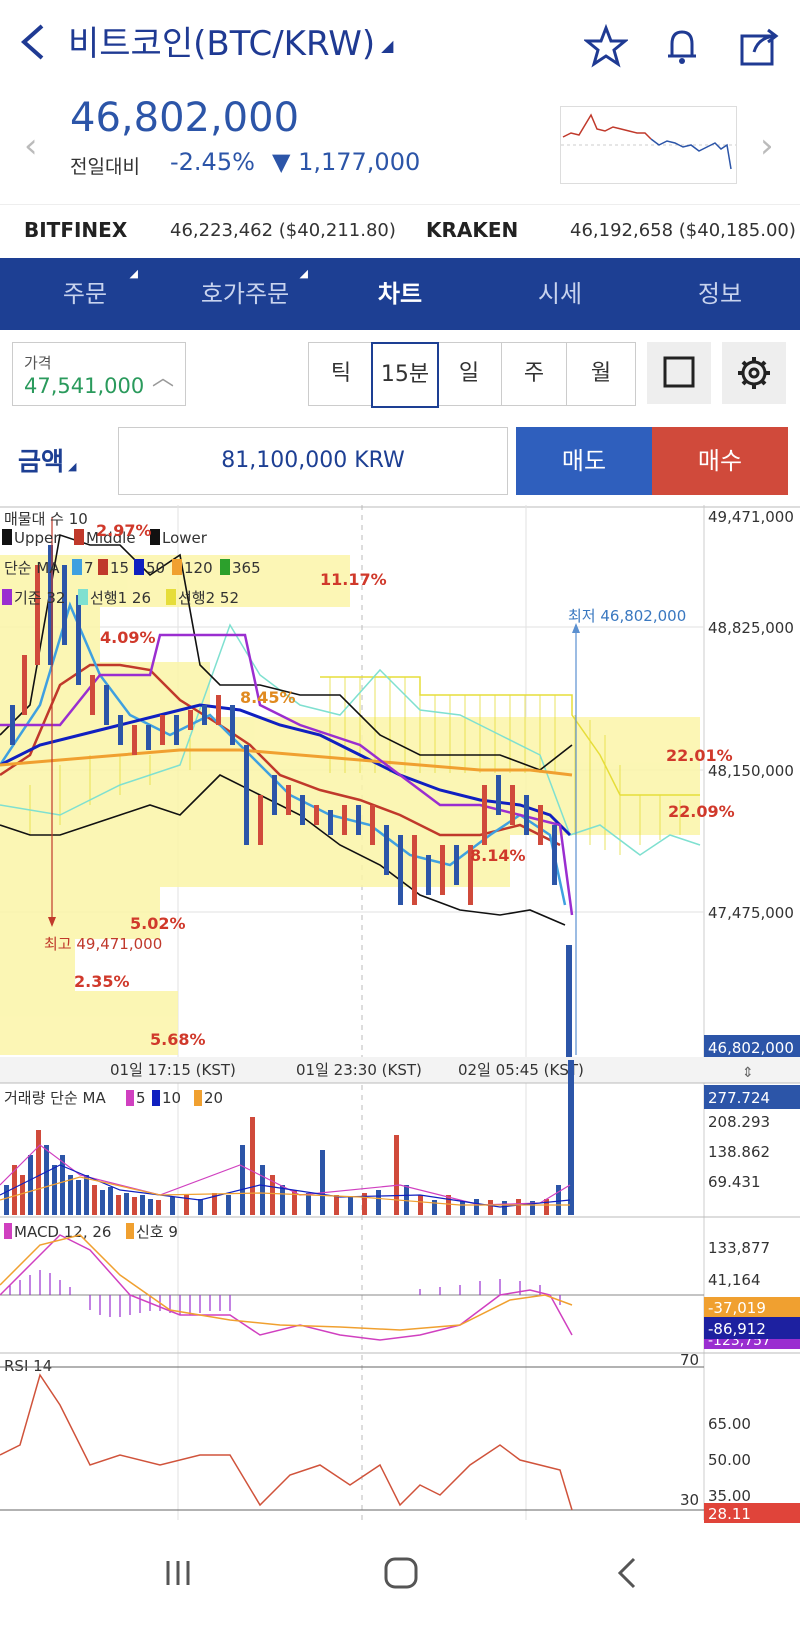  What do you see at coordinates (313, 461) in the screenshot?
I see `amount-input: 81,100,000 KRW` at bounding box center [313, 461].